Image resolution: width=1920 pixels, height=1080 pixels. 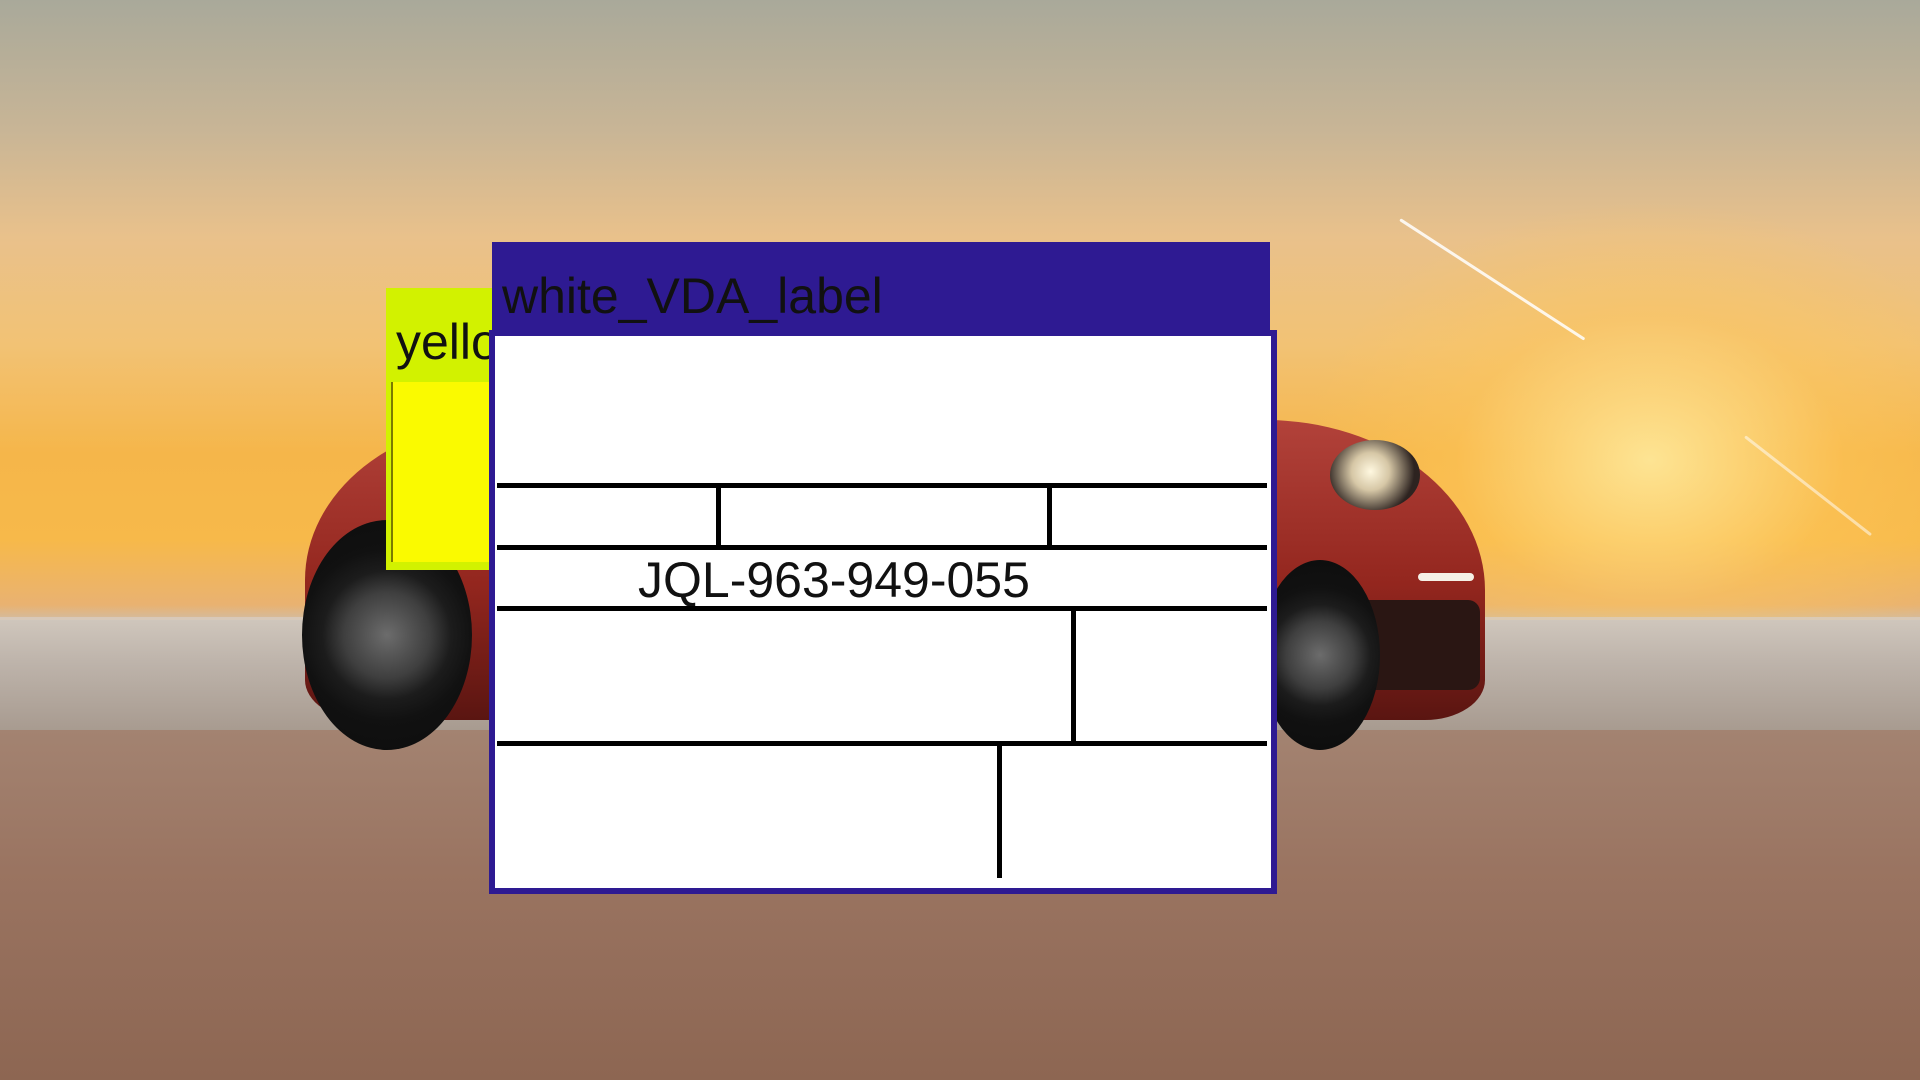 I want to click on car-headlight, so click(x=1375, y=475).